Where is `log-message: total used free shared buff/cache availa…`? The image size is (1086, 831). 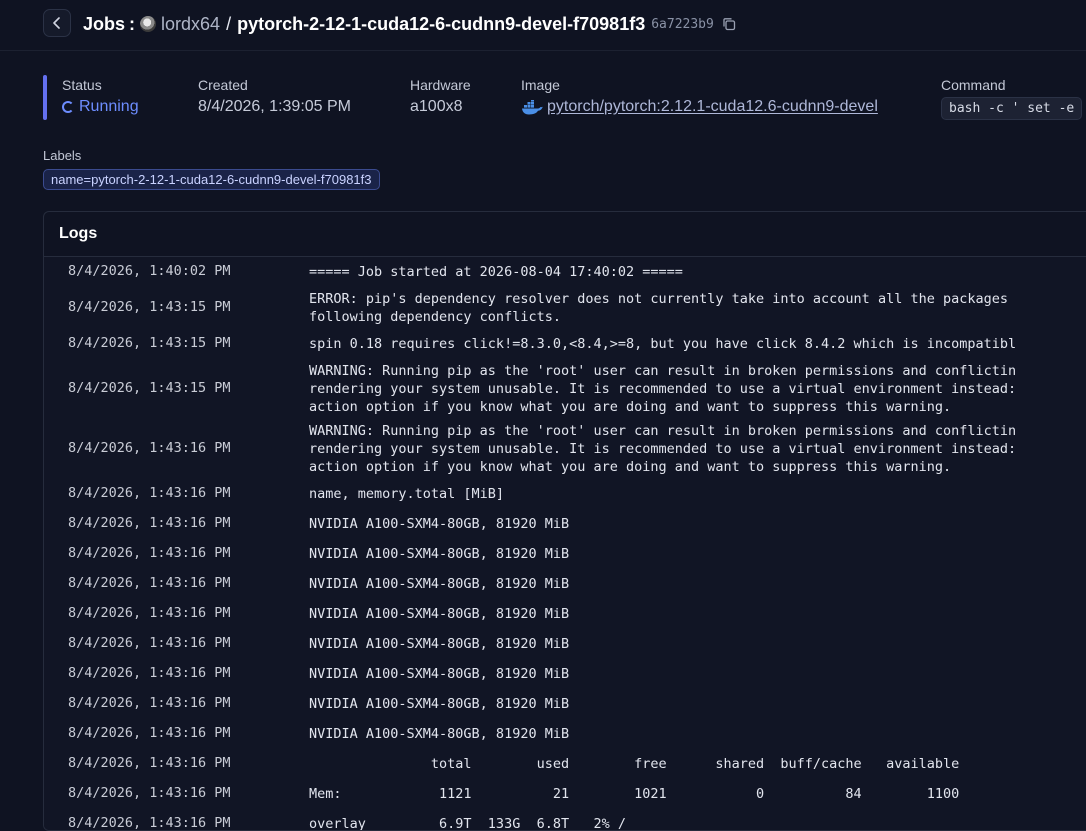
log-message: total used free shared buff/cache availa… is located at coordinates (634, 764).